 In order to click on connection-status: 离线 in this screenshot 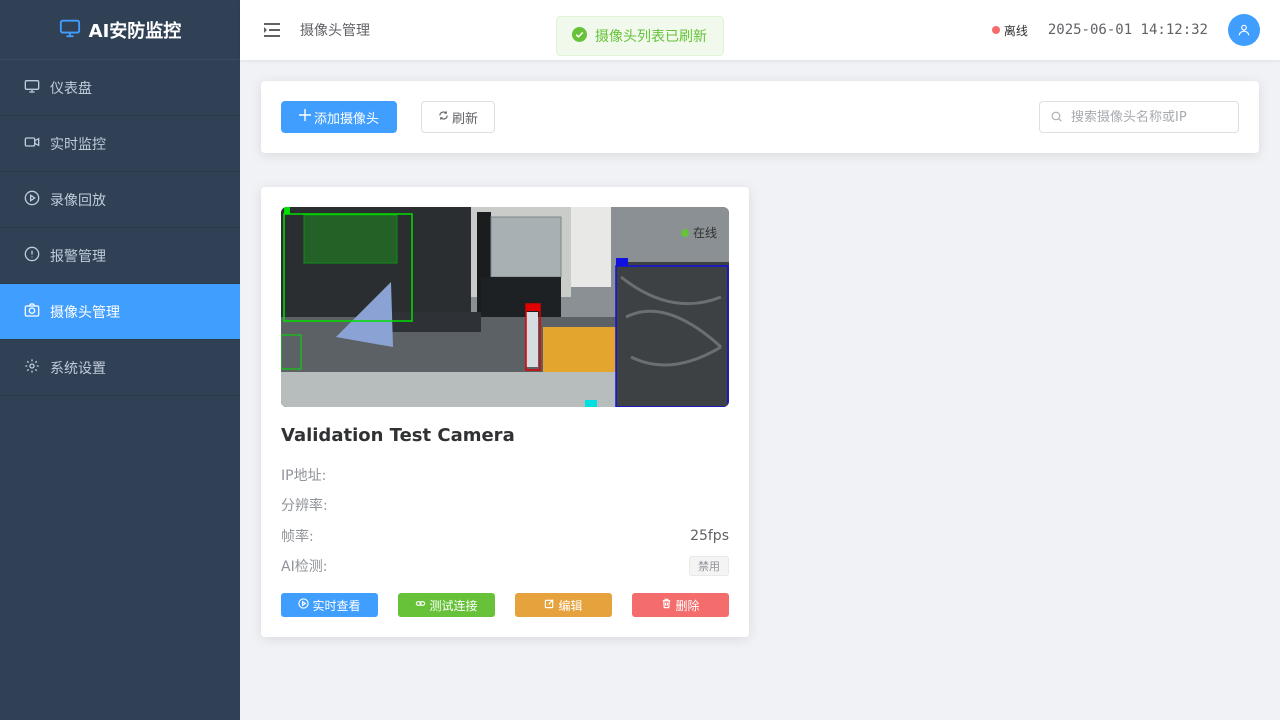, I will do `click(1009, 30)`.